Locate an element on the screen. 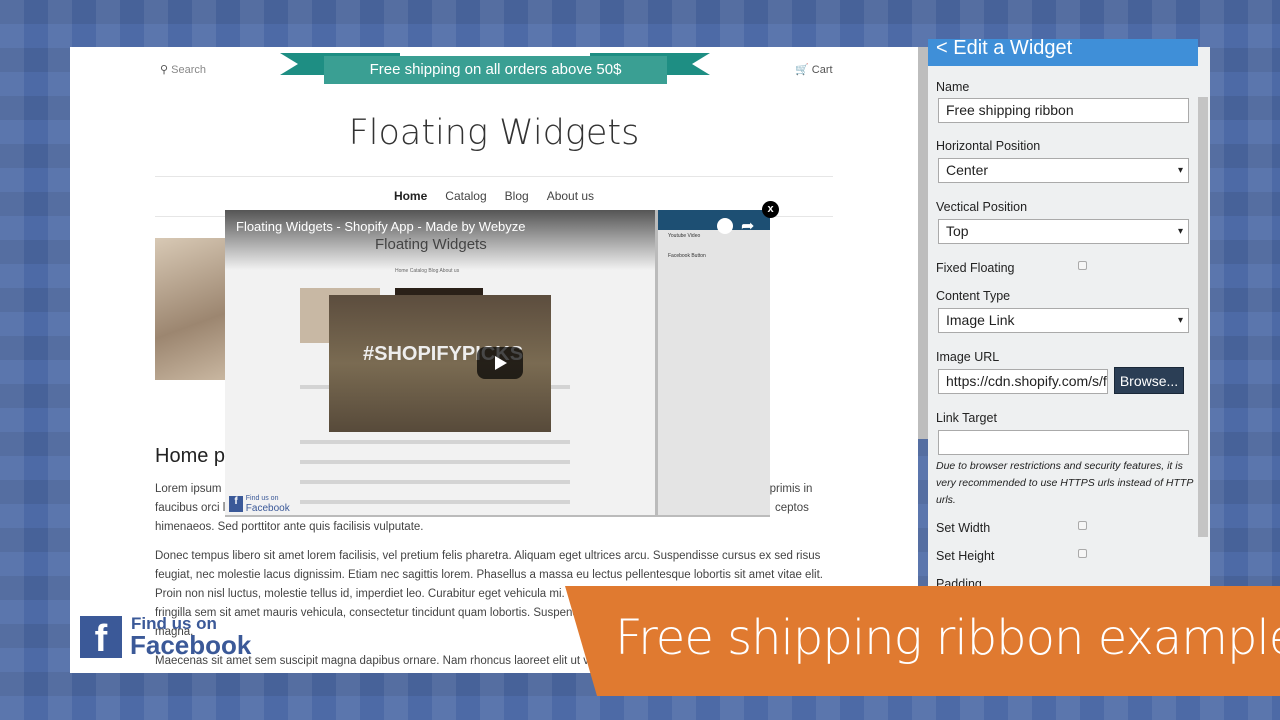  cart-link: 🛒 Cart is located at coordinates (814, 69).